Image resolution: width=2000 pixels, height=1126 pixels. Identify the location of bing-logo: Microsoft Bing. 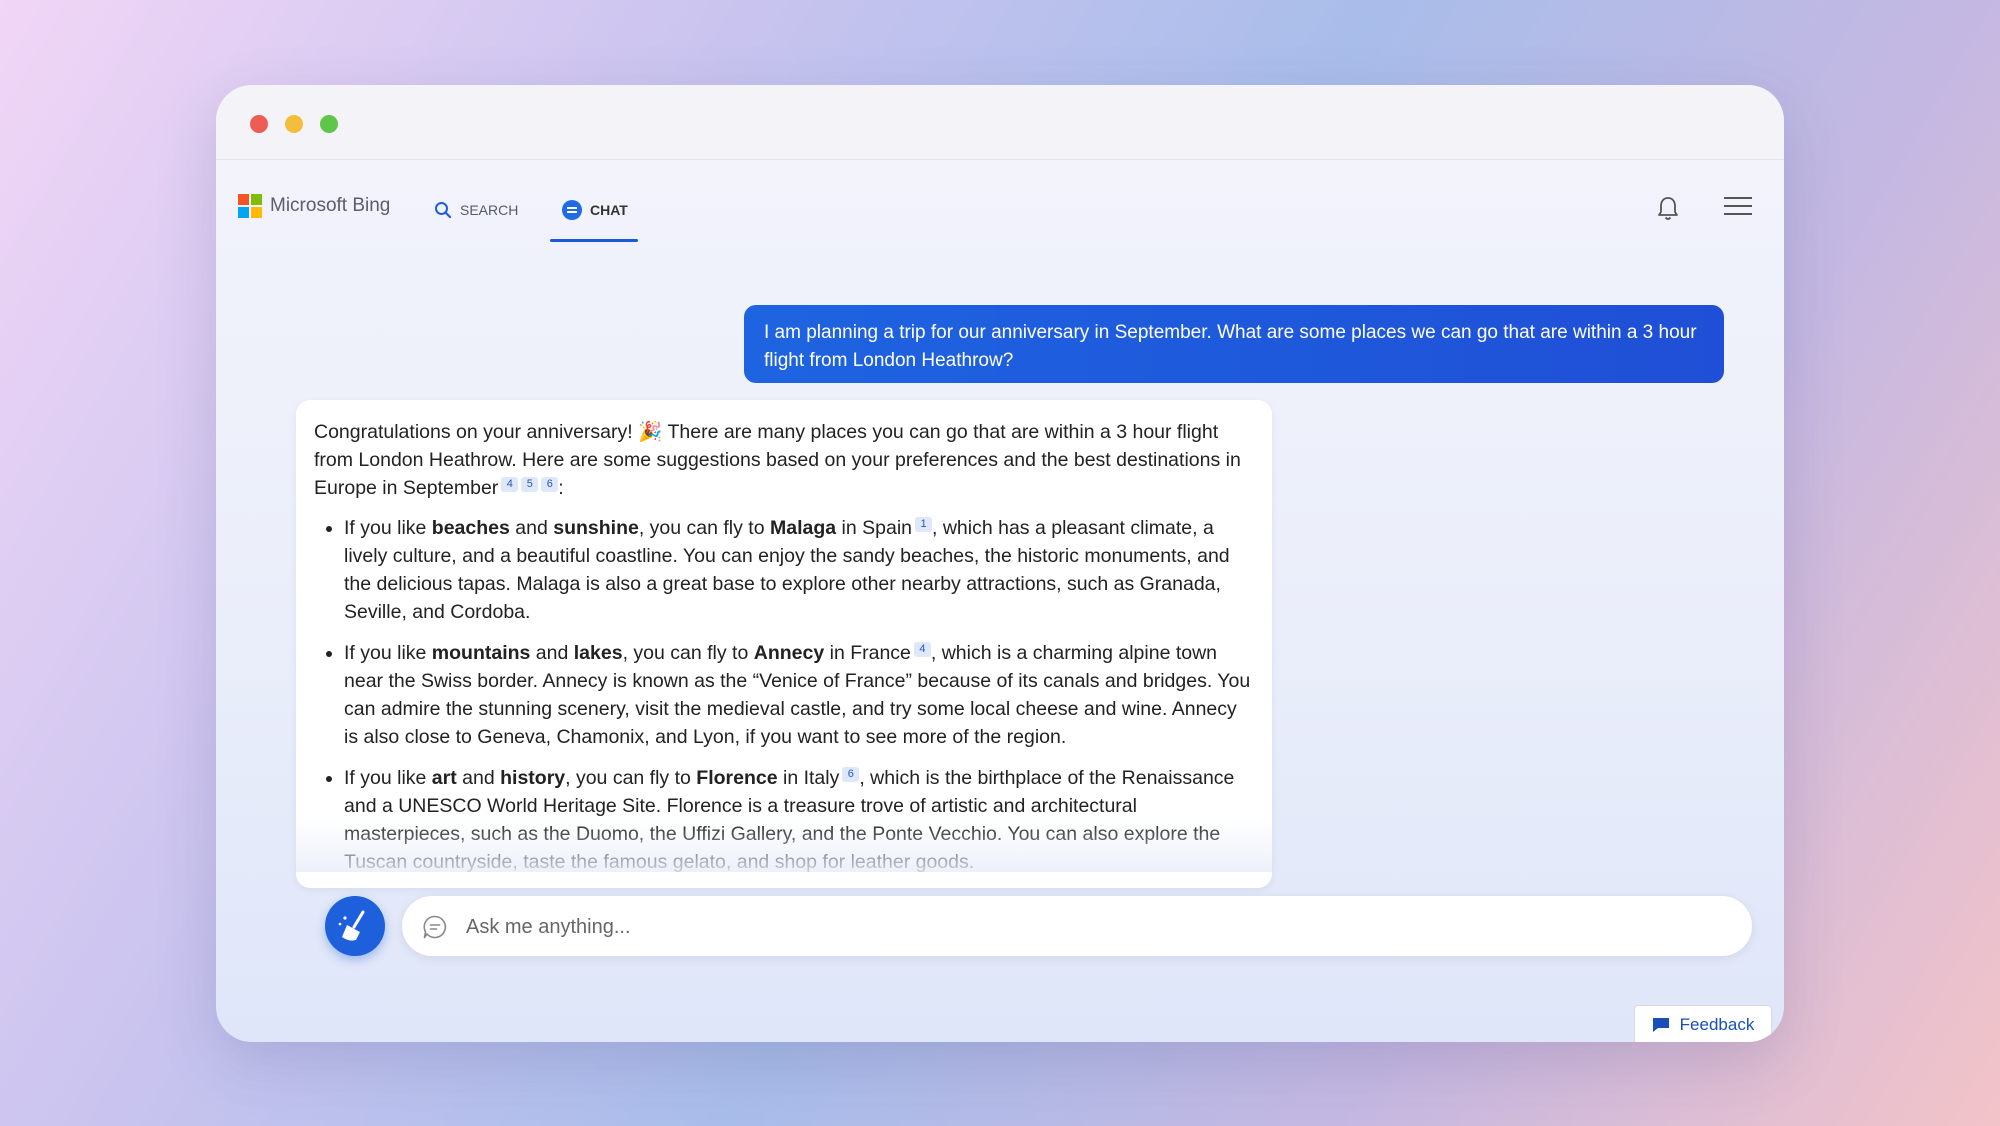
(314, 206).